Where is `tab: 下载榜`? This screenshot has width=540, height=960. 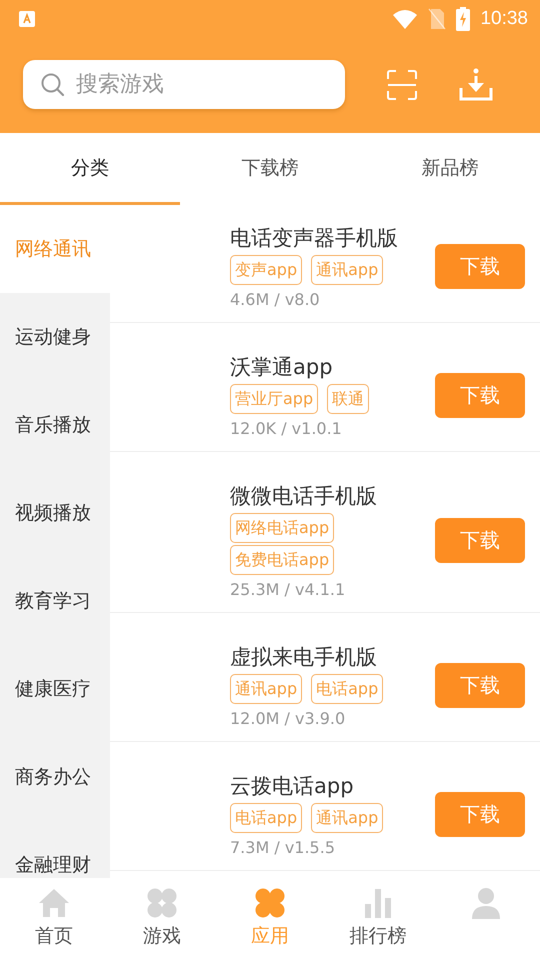 tab: 下载榜 is located at coordinates (270, 169).